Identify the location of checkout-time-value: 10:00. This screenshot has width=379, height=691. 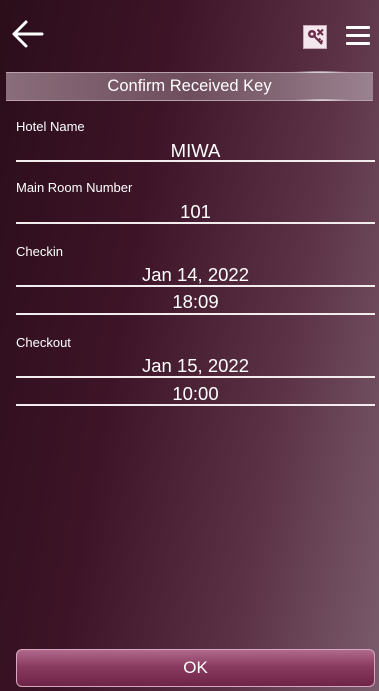
(195, 393).